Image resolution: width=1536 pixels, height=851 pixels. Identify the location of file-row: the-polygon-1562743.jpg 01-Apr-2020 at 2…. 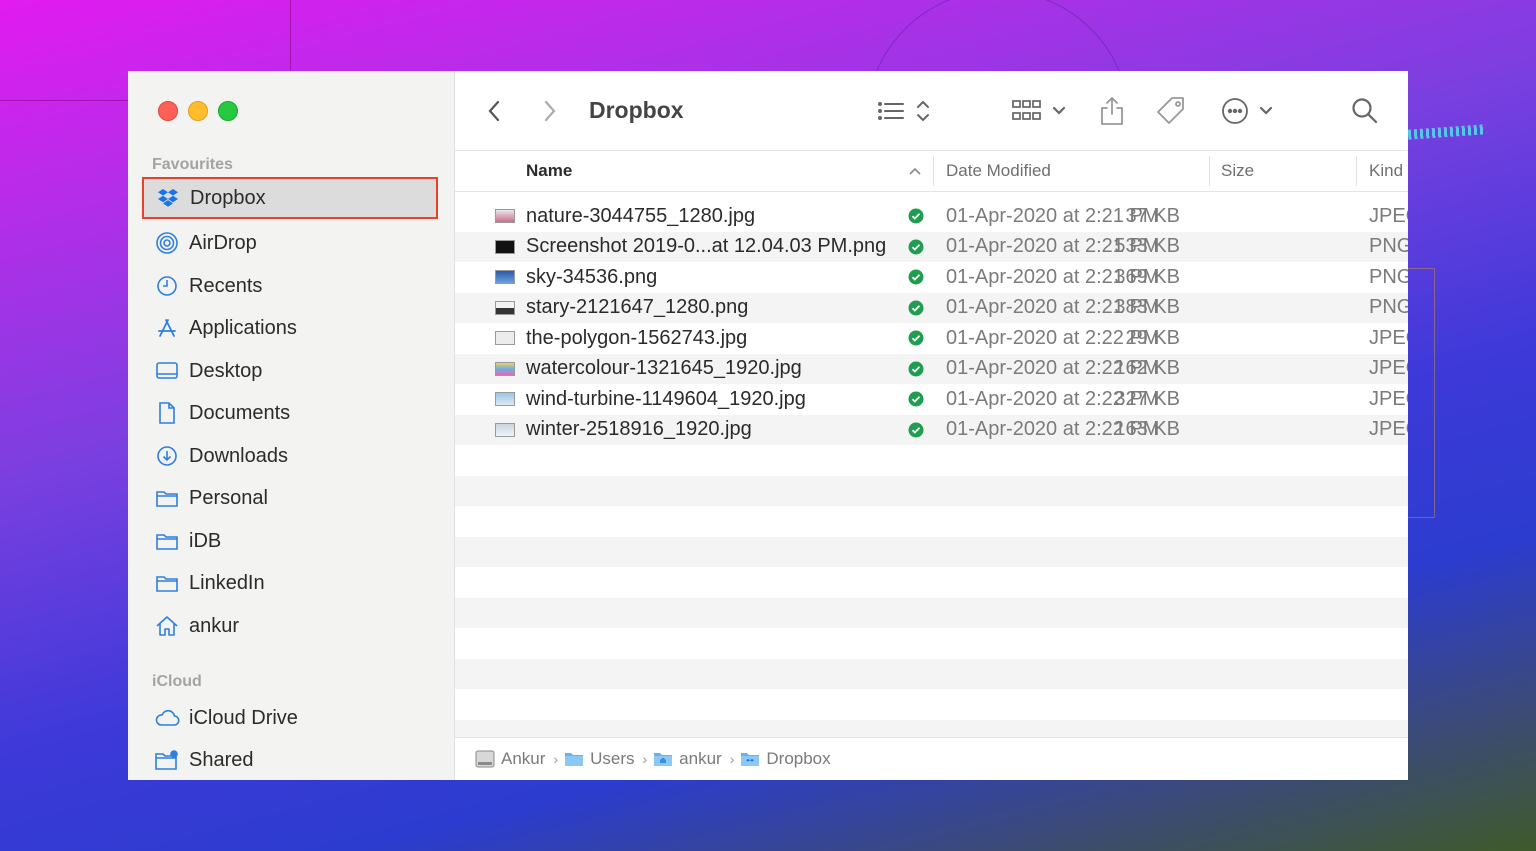
(931, 338).